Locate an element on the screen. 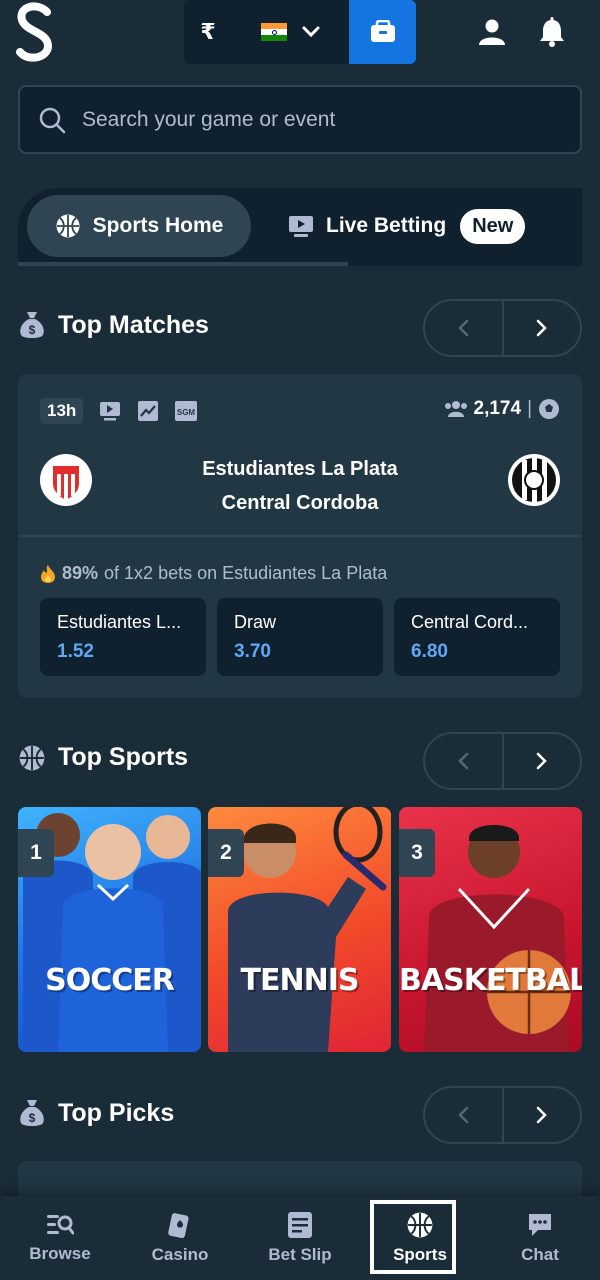  user-button is located at coordinates (492, 32).